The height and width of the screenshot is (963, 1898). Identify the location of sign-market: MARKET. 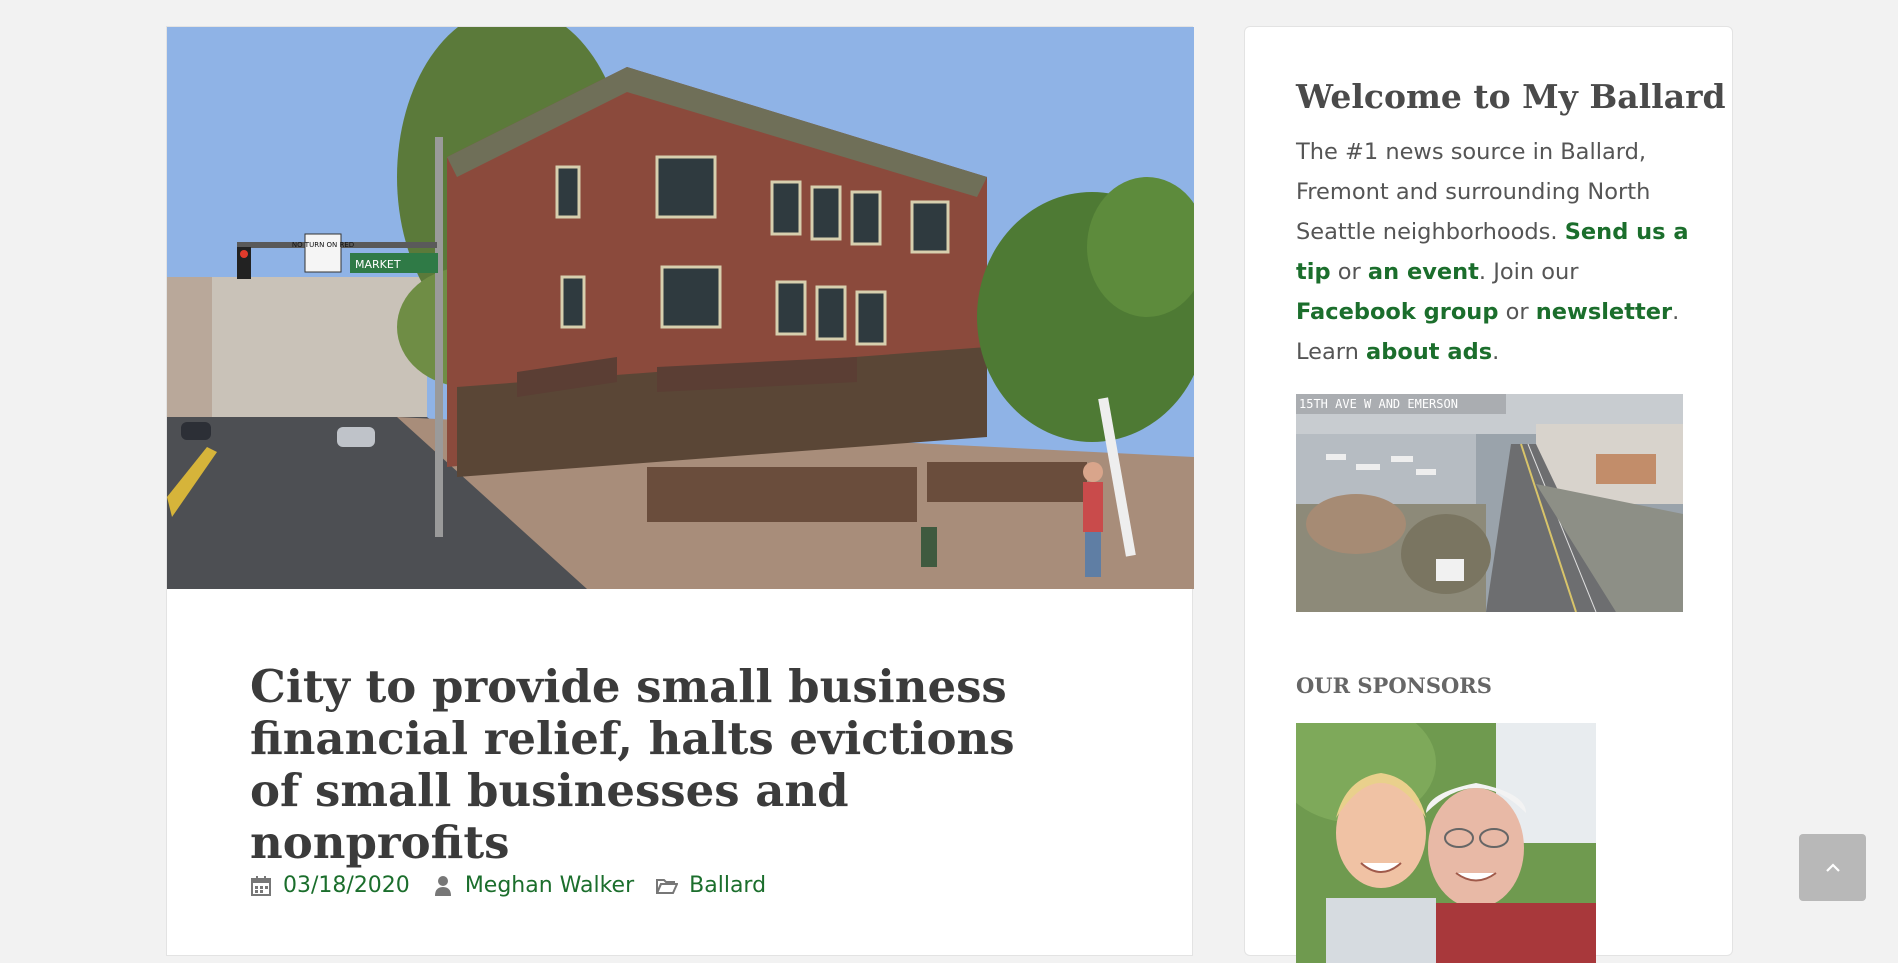
(378, 264).